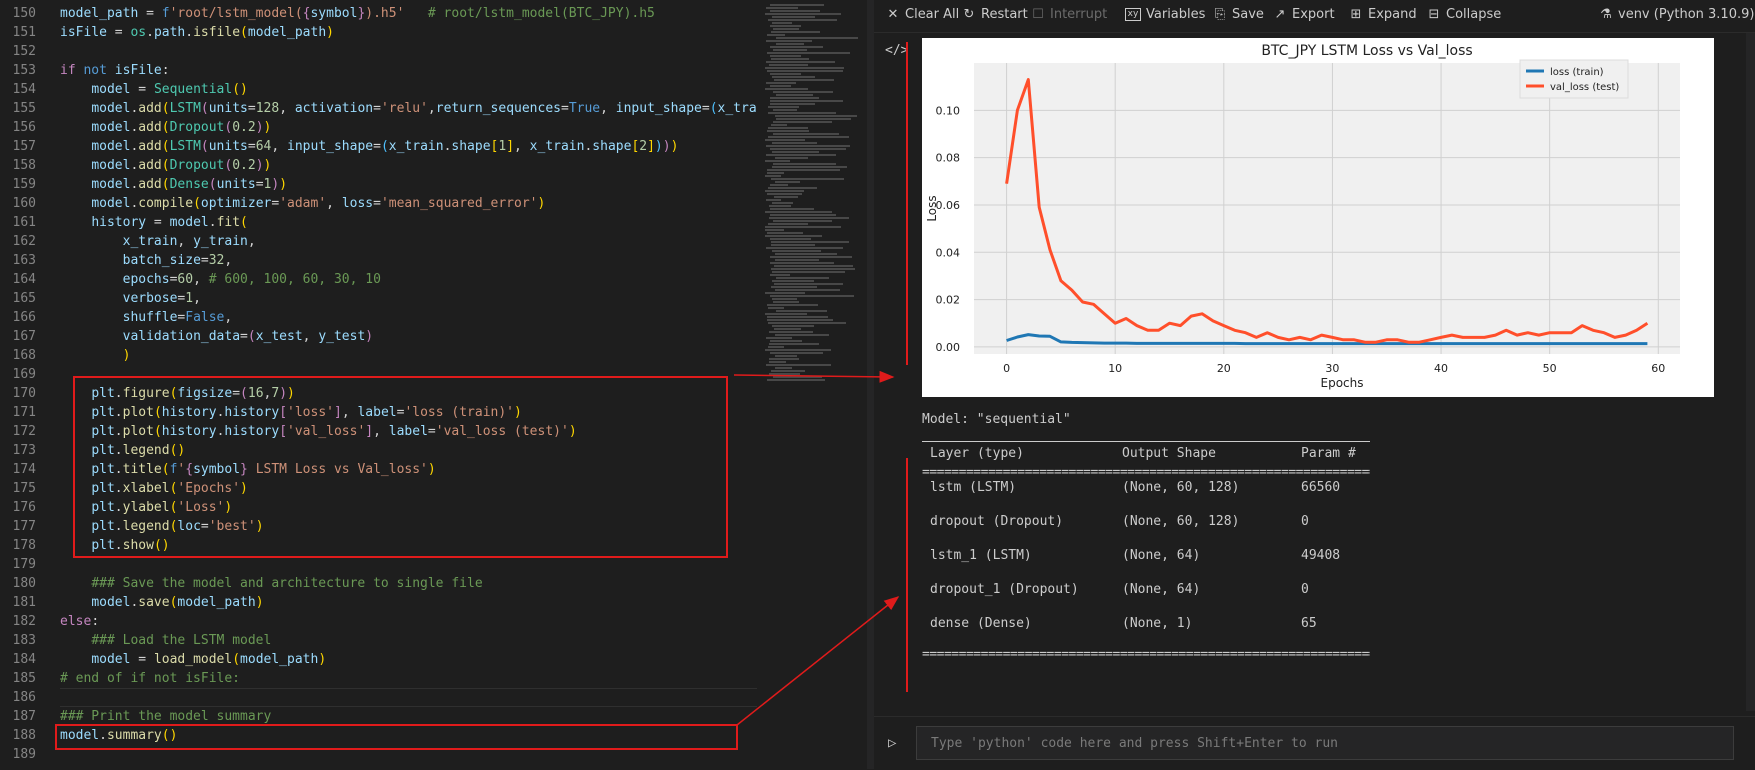 The height and width of the screenshot is (770, 1755). Describe the element at coordinates (378, 184) in the screenshot. I see `code-line: 159 model.add(Dense(units=1))` at that location.